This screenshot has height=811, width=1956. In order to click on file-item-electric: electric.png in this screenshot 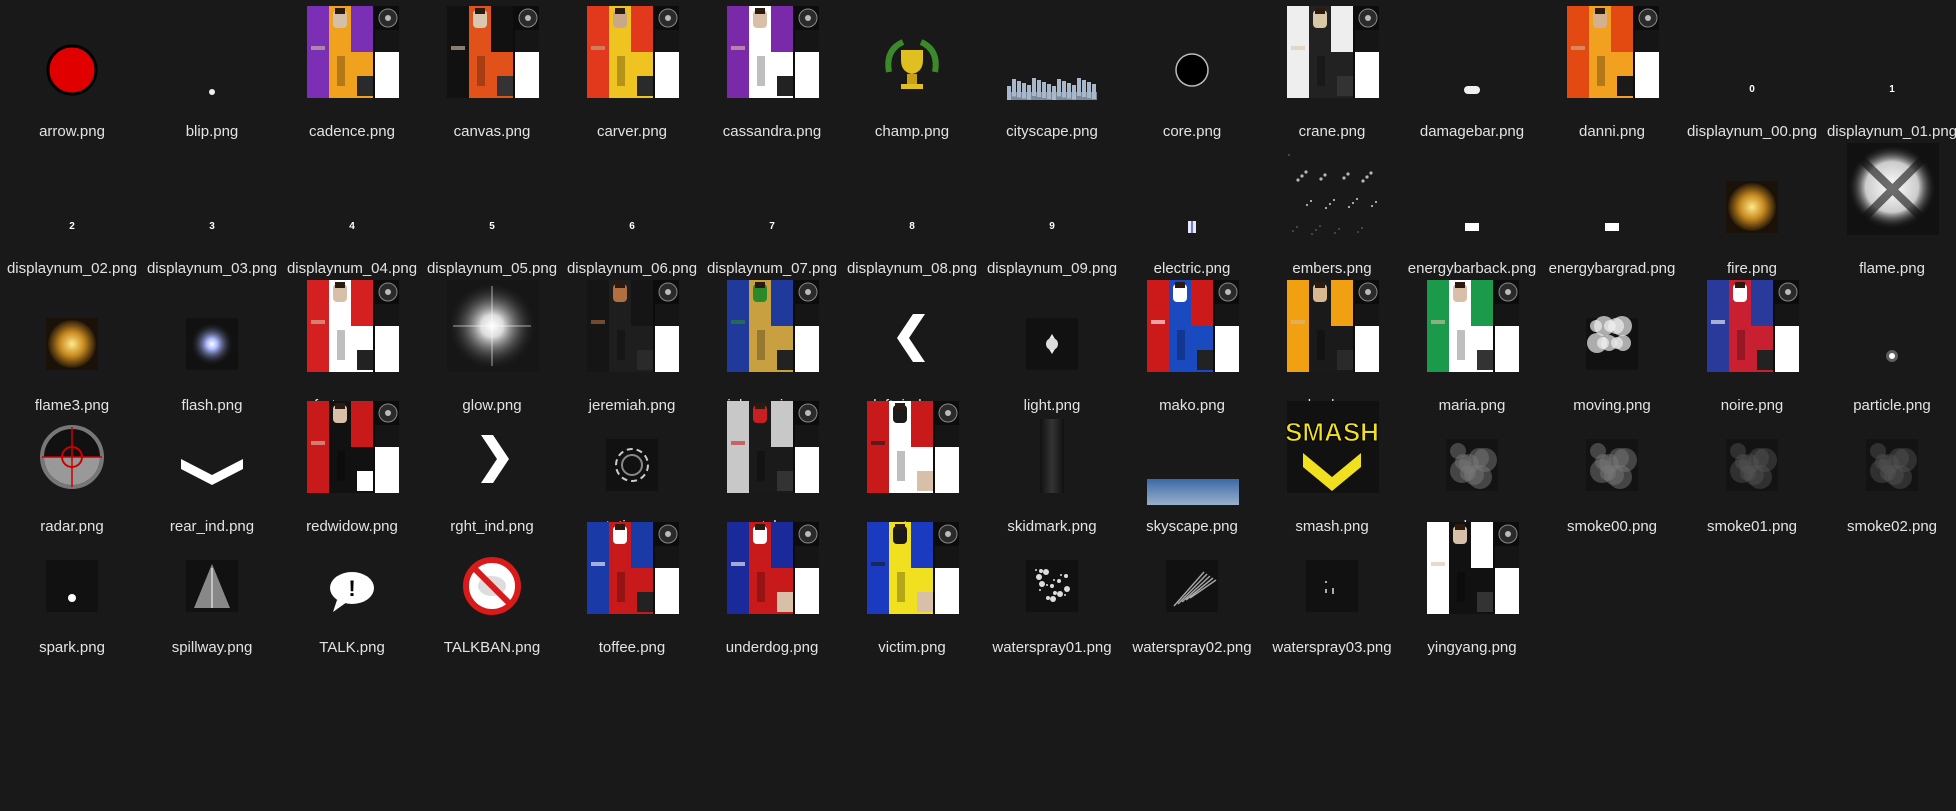, I will do `click(1192, 217)`.